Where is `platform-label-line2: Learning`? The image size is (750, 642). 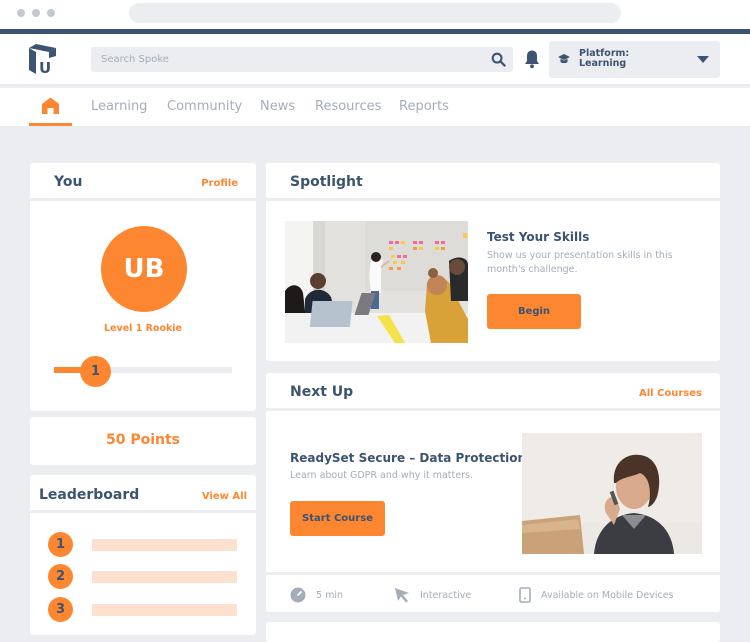 platform-label-line2: Learning is located at coordinates (603, 63).